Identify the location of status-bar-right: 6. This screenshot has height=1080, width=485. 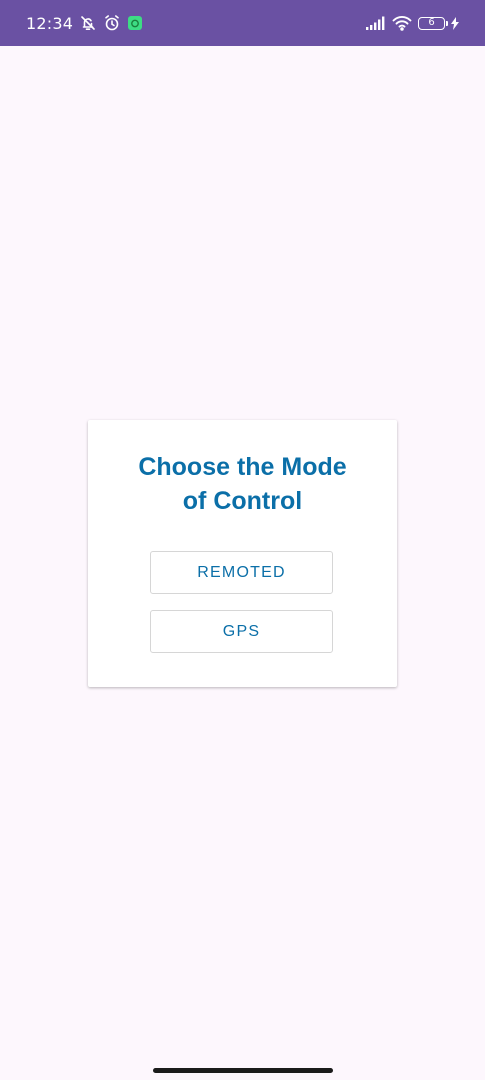
(412, 23).